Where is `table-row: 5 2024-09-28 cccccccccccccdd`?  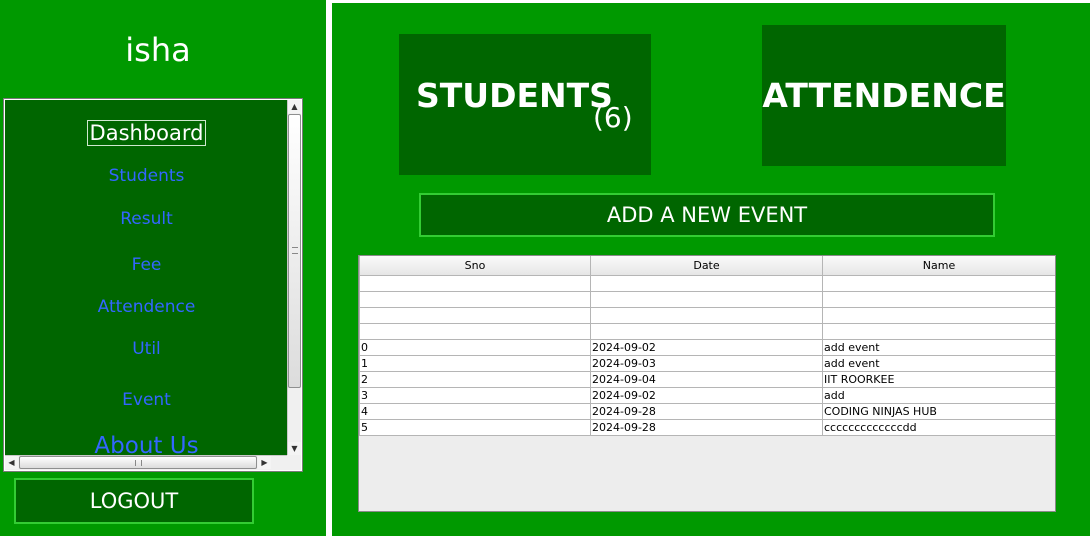
table-row: 5 2024-09-28 cccccccccccccdd is located at coordinates (707, 427).